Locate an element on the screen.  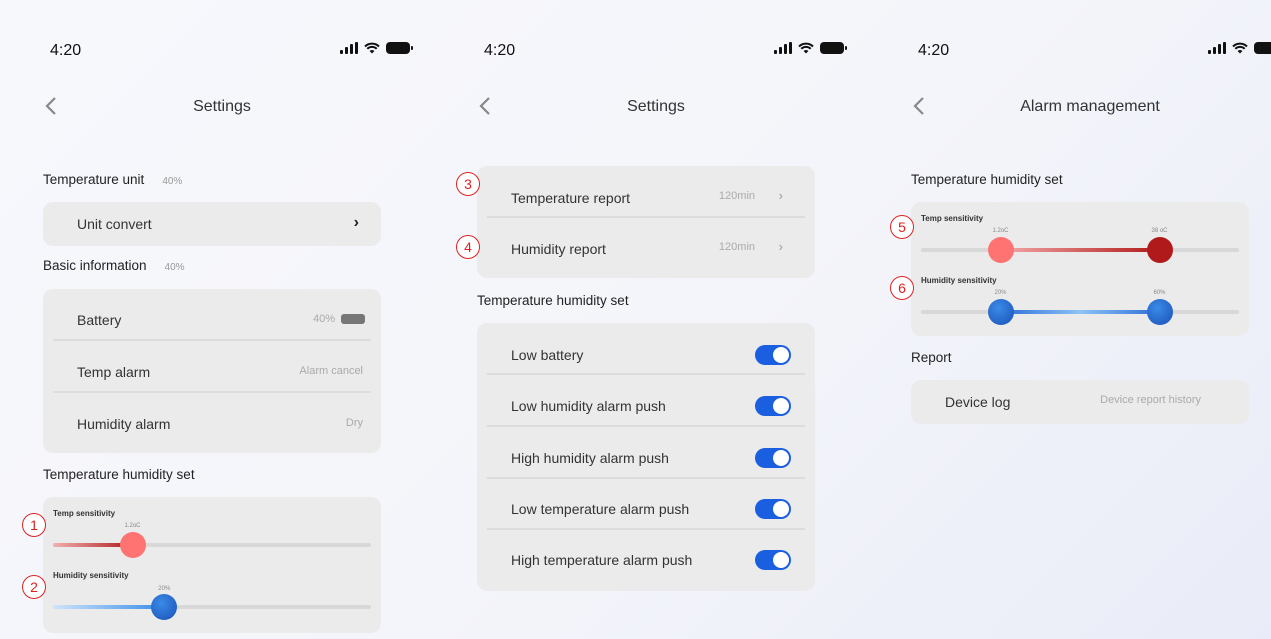
high-humidity-alarm-push-label: High humidity alarm push is located at coordinates (590, 458).